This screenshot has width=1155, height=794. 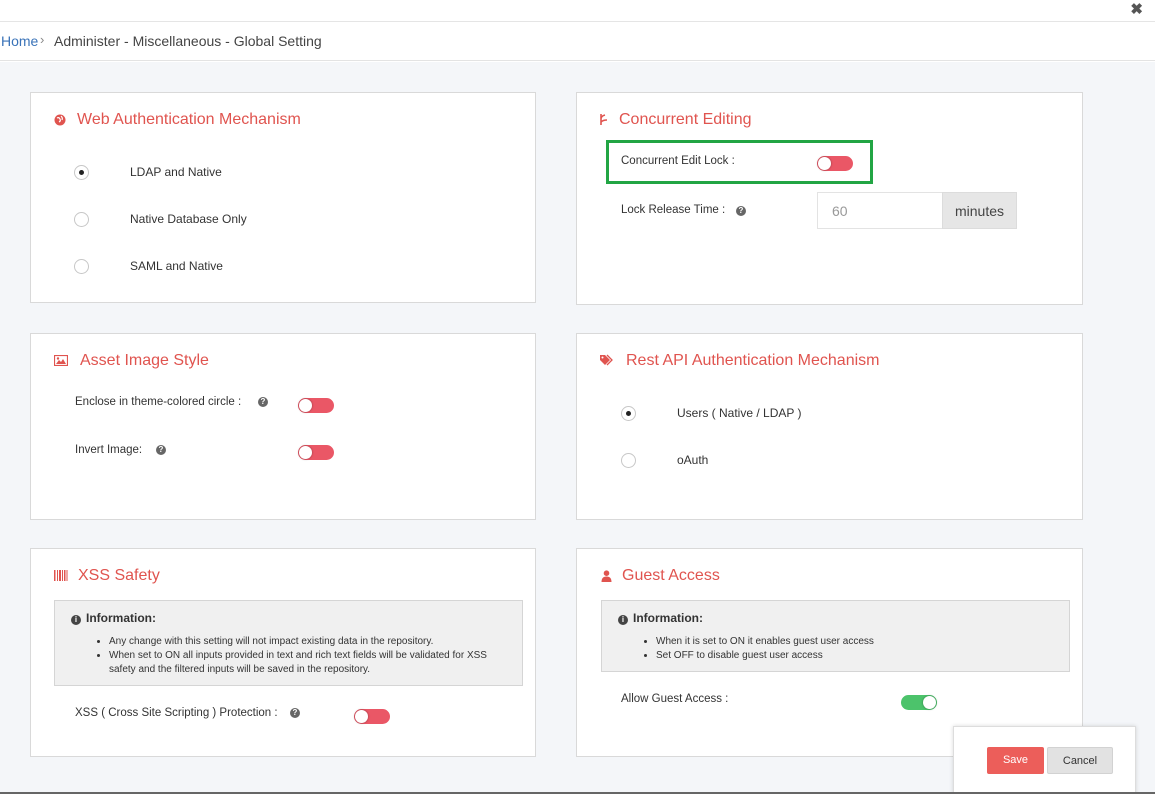 What do you see at coordinates (19, 41) in the screenshot?
I see `breadcrumb-home-link: Home` at bounding box center [19, 41].